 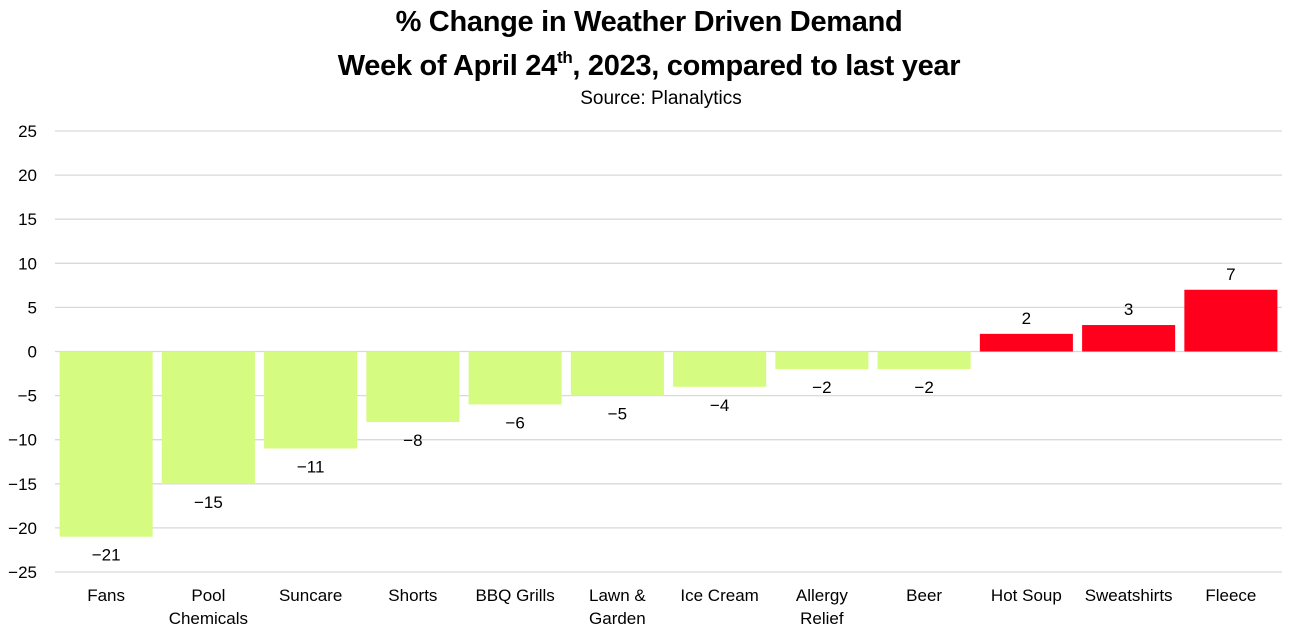 What do you see at coordinates (22, 572) in the screenshot?
I see `y-tick-label: −25` at bounding box center [22, 572].